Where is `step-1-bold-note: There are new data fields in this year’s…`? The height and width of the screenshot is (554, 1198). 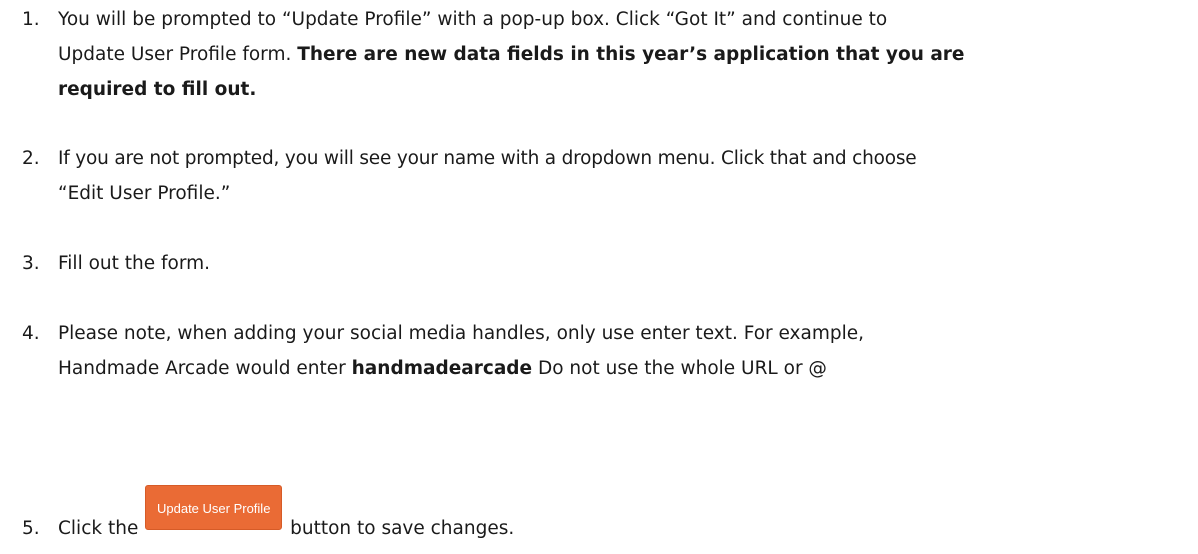
step-1-bold-note: There are new data fields in this year’s… is located at coordinates (631, 54).